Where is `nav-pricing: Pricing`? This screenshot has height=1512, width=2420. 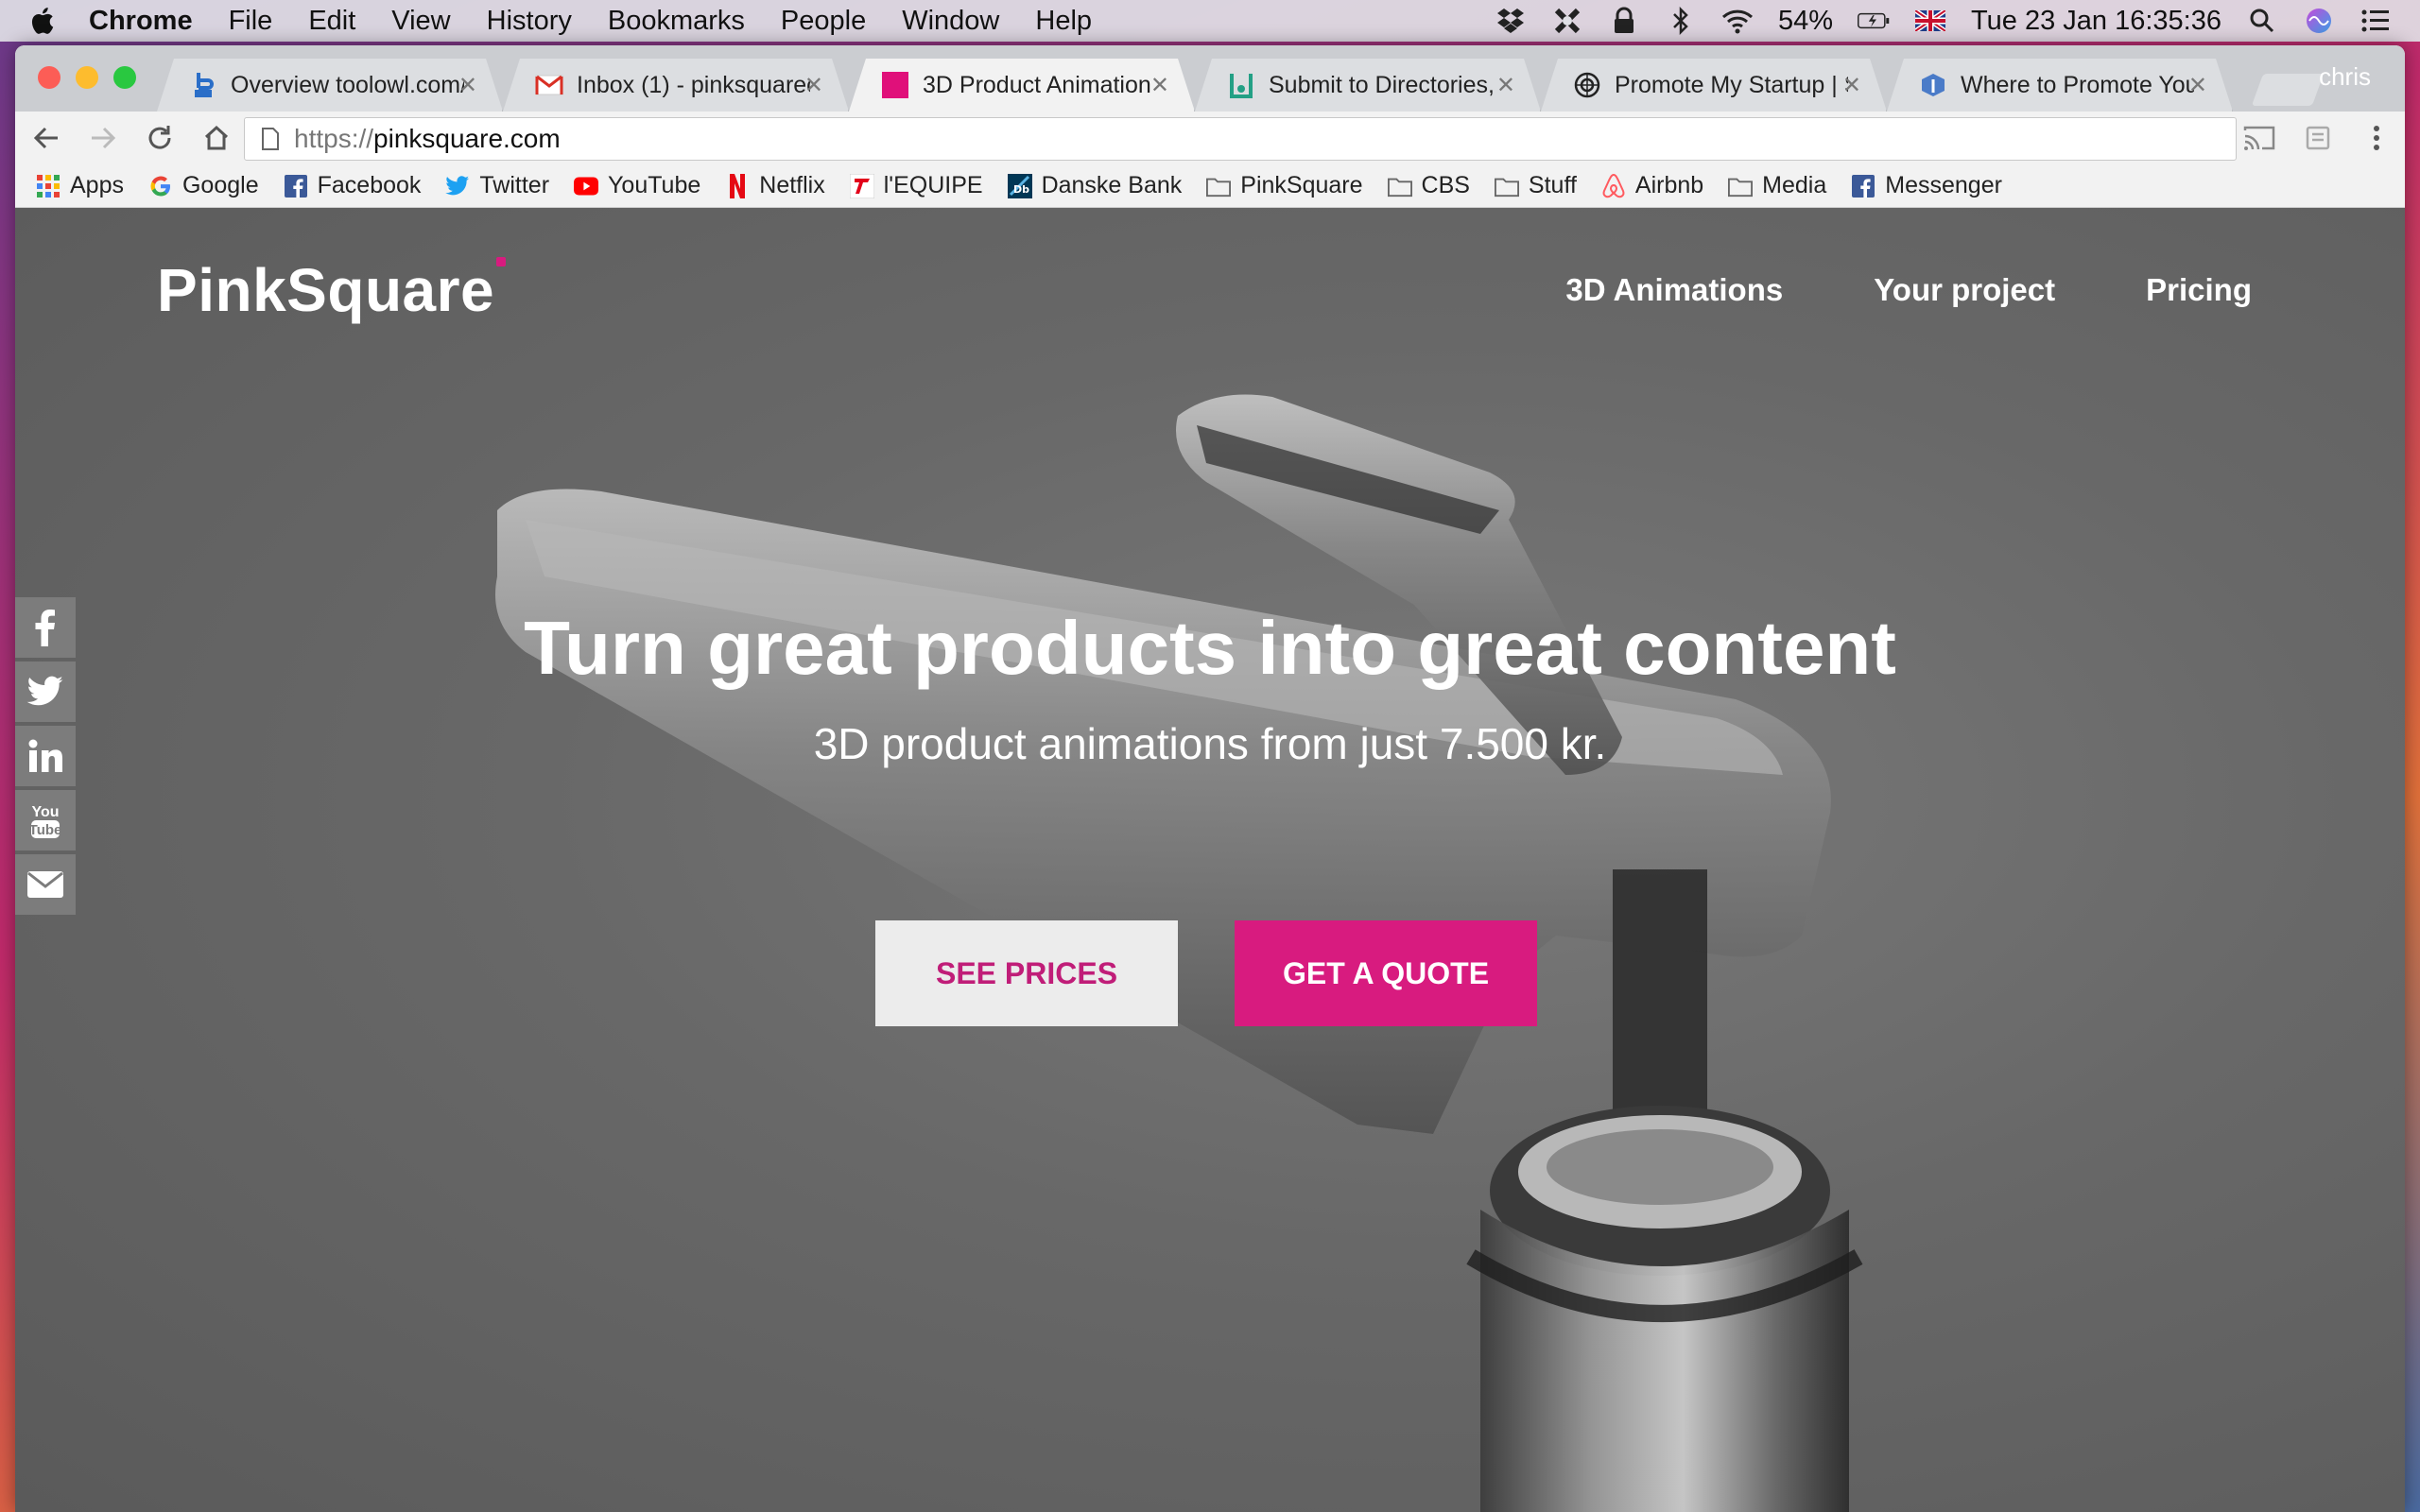
nav-pricing: Pricing is located at coordinates (2199, 290).